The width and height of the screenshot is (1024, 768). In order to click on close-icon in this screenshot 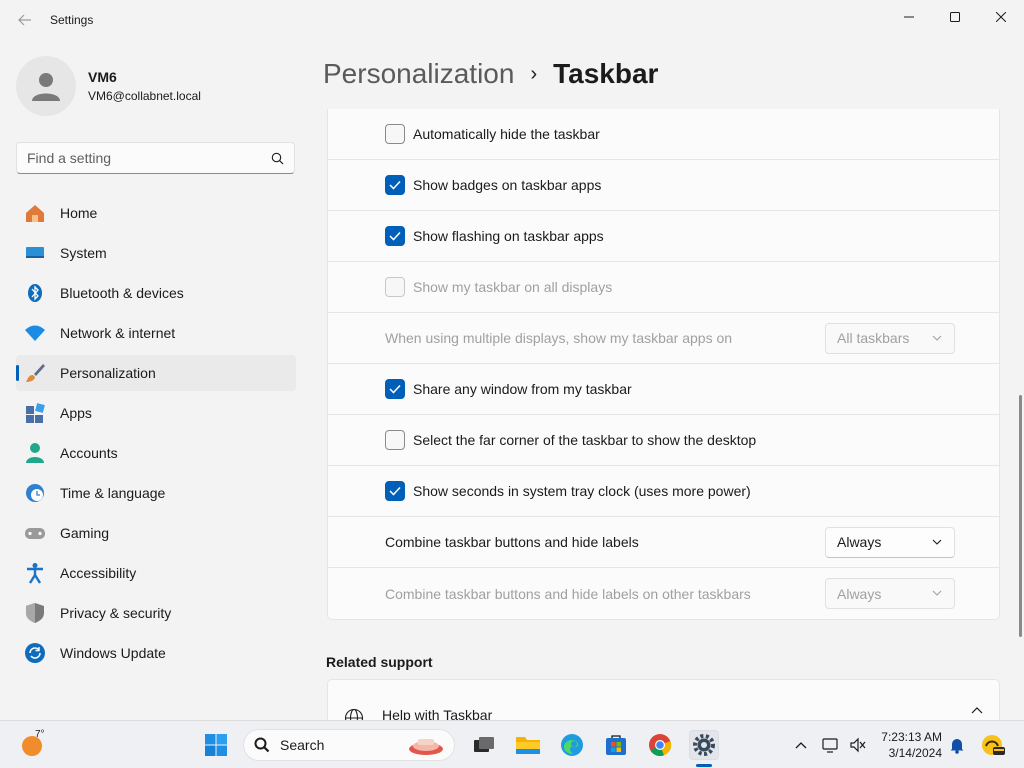, I will do `click(1001, 17)`.